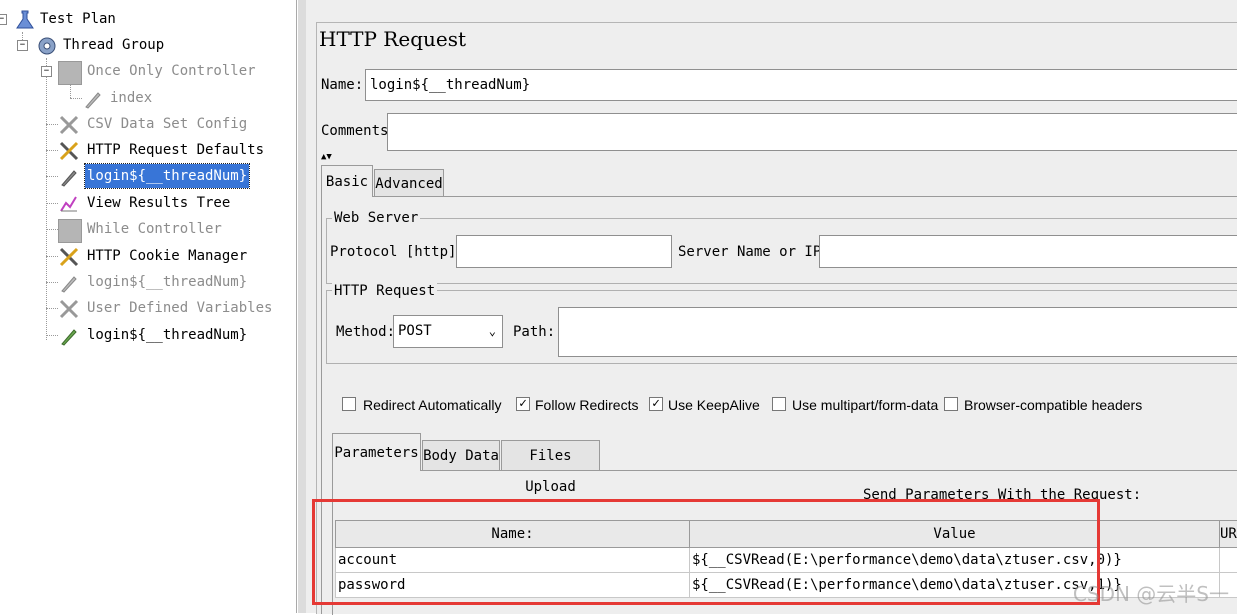 This screenshot has height=615, width=1237. I want to click on redirect-automatically-checkbox, so click(349, 404).